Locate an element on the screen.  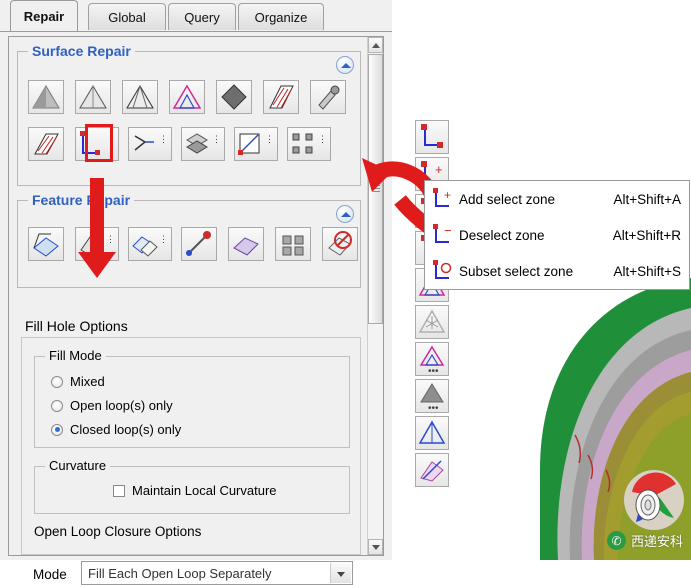
tab-global: Global is located at coordinates (127, 16).